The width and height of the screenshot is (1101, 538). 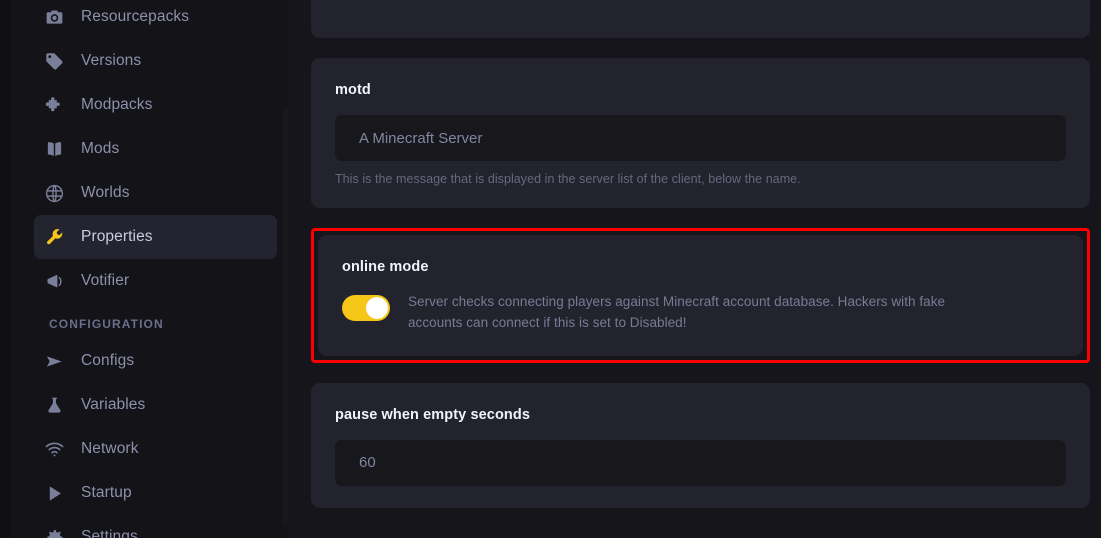 I want to click on toggle-knob, so click(x=377, y=308).